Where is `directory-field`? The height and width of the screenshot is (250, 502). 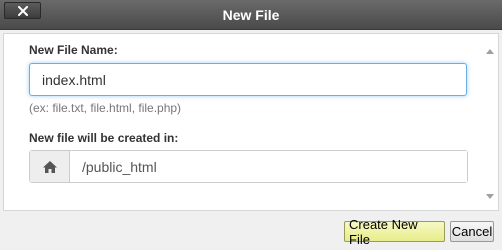
directory-field is located at coordinates (248, 166).